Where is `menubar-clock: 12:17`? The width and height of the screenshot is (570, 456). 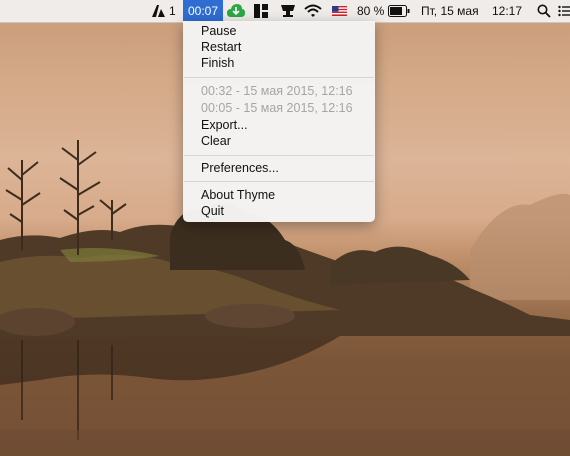 menubar-clock: 12:17 is located at coordinates (507, 11).